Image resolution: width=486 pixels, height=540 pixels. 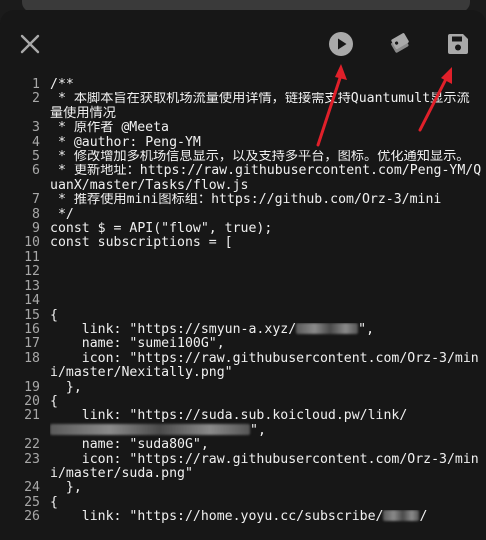 What do you see at coordinates (268, 445) in the screenshot?
I see `line-text: name: "suda80G",` at bounding box center [268, 445].